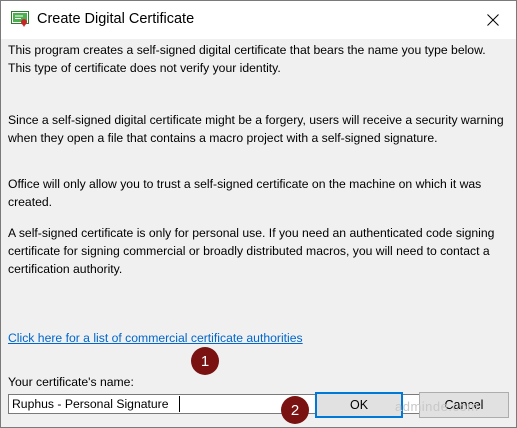 The width and height of the screenshot is (517, 428). Describe the element at coordinates (20, 19) in the screenshot. I see `certificate-app-icon` at that location.